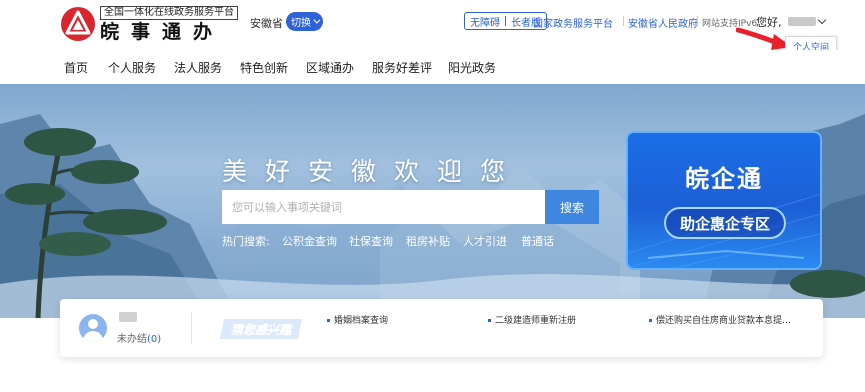 The image size is (865, 392). I want to click on nav-item-home: 首页, so click(76, 67).